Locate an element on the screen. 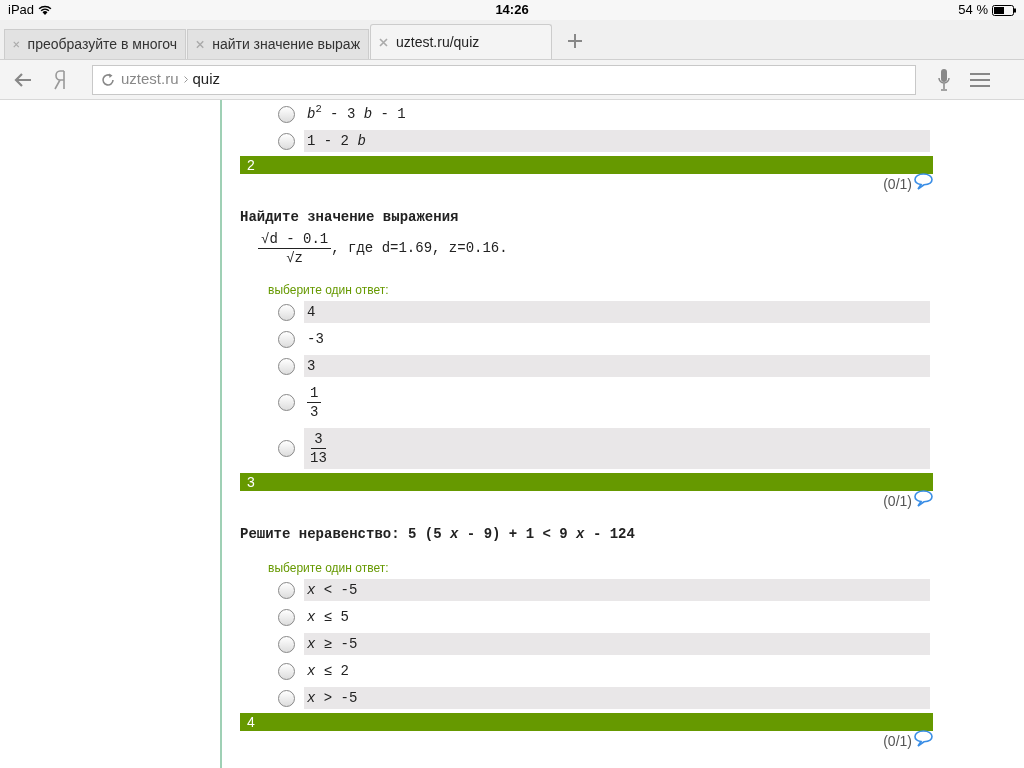 The height and width of the screenshot is (768, 1024). answer-option: 3 is located at coordinates (311, 366).